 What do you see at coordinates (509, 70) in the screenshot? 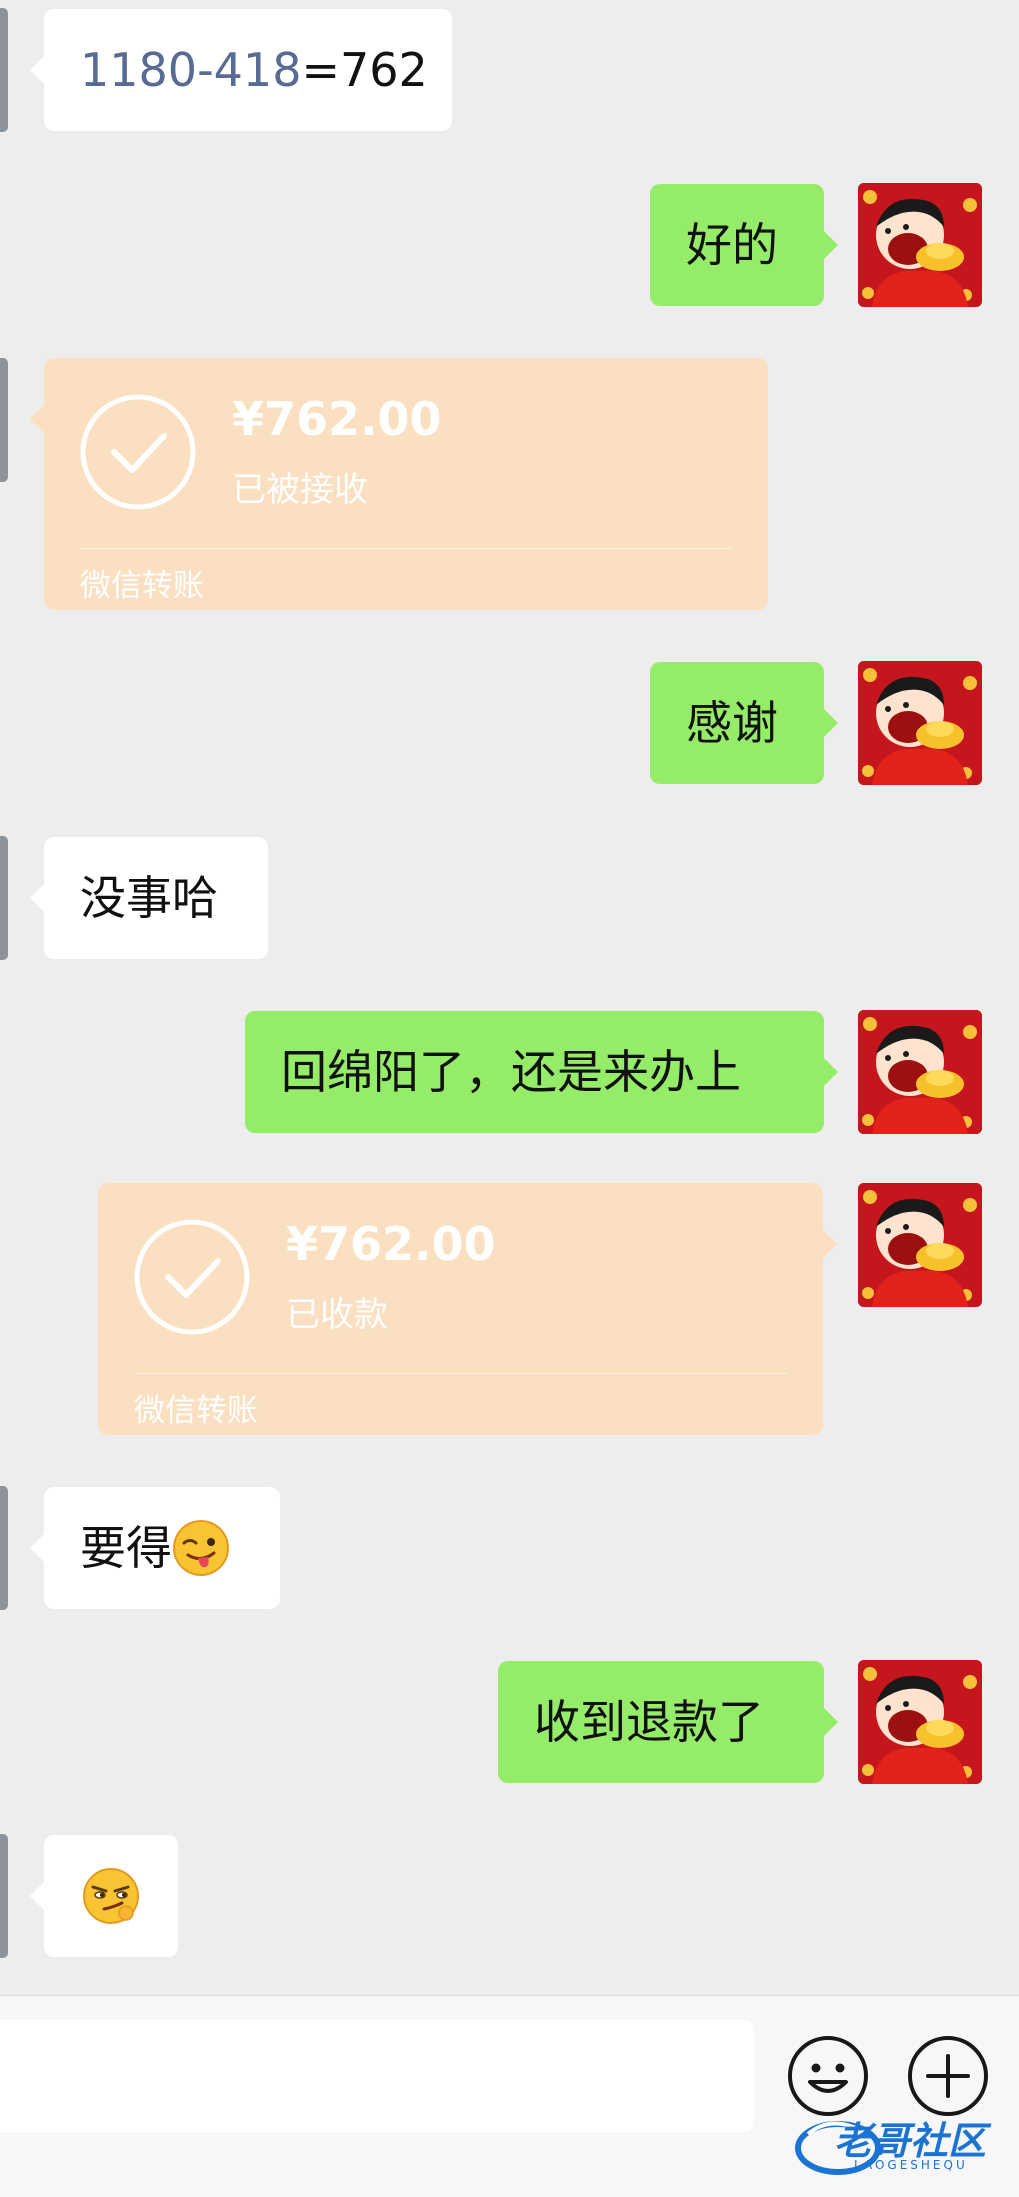
I see `message-row: 1180-418=762` at bounding box center [509, 70].